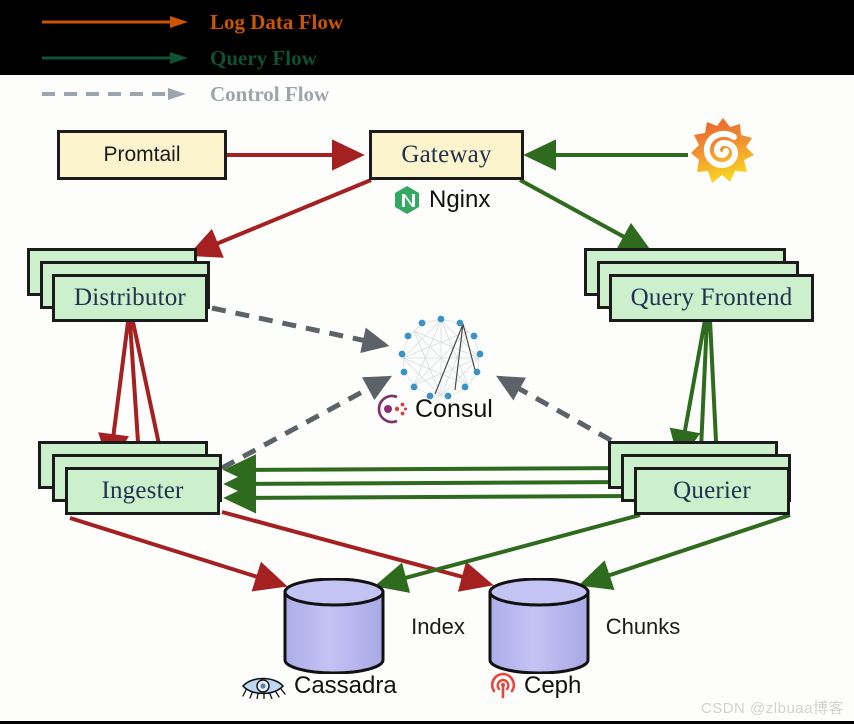 This screenshot has width=854, height=724. I want to click on node-query-frontend-front: Query Frontend, so click(711, 298).